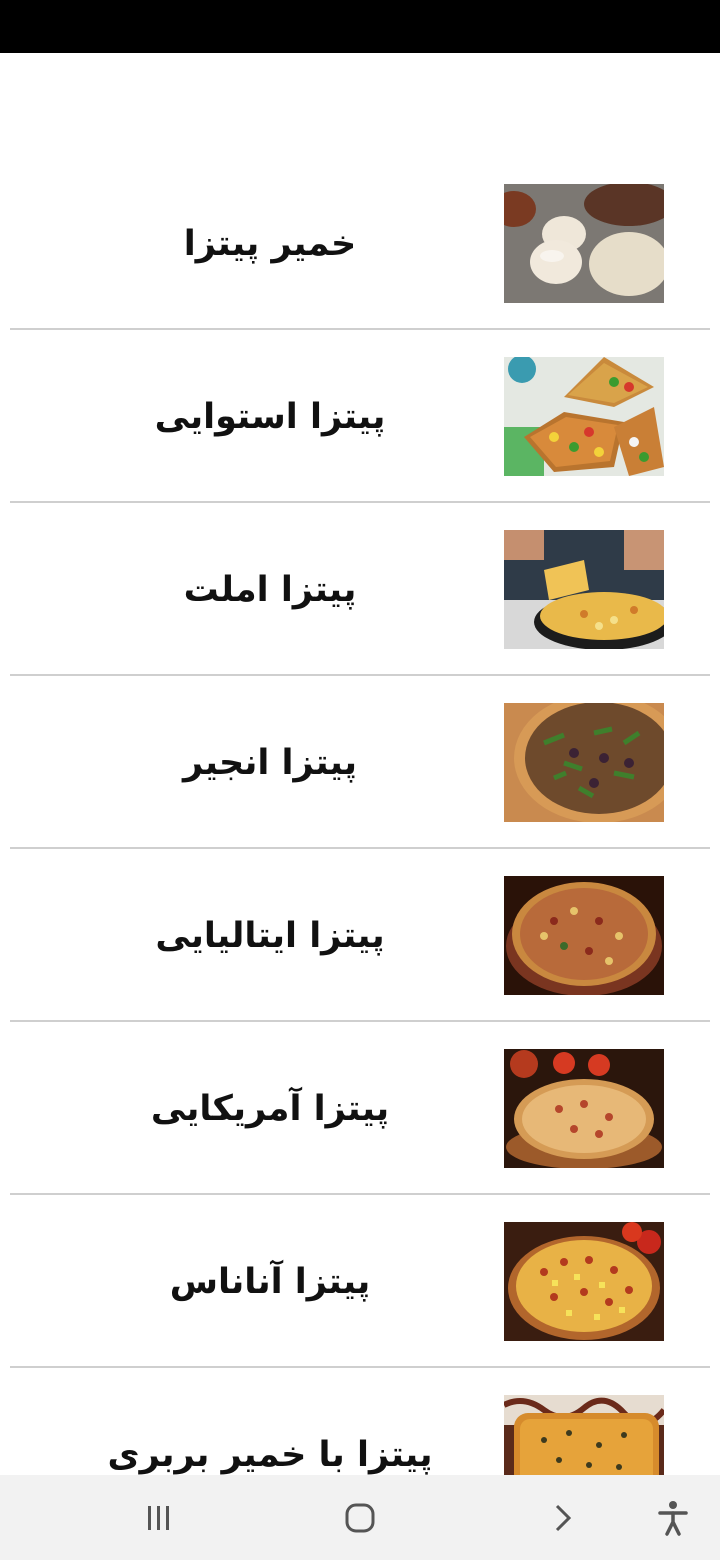 The image size is (720, 1560). What do you see at coordinates (270, 590) in the screenshot?
I see `recipe-title: پیتزا املت` at bounding box center [270, 590].